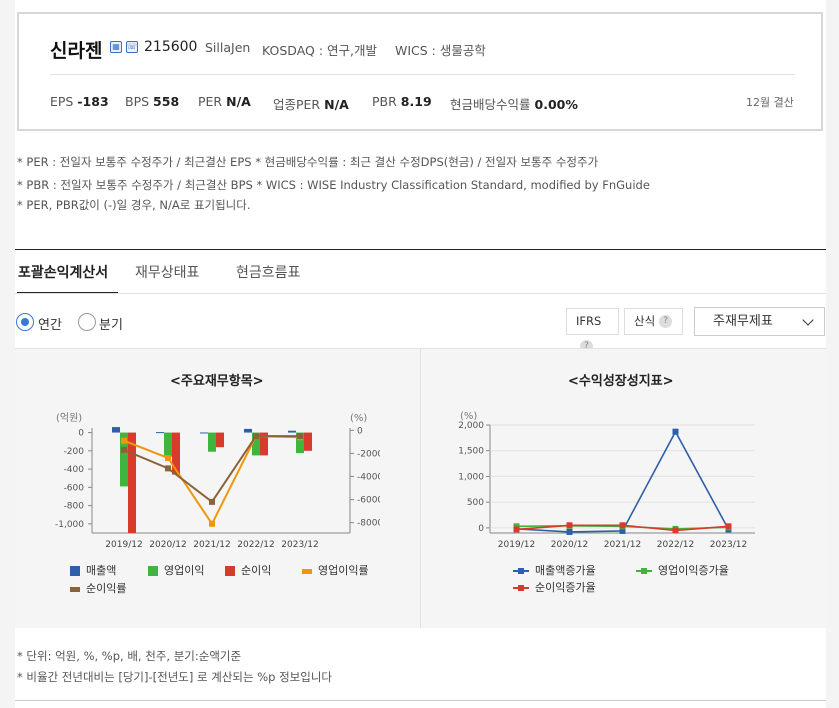 Image resolution: width=839 pixels, height=708 pixels. Describe the element at coordinates (93, 101) in the screenshot. I see `eps-value: -183` at that location.